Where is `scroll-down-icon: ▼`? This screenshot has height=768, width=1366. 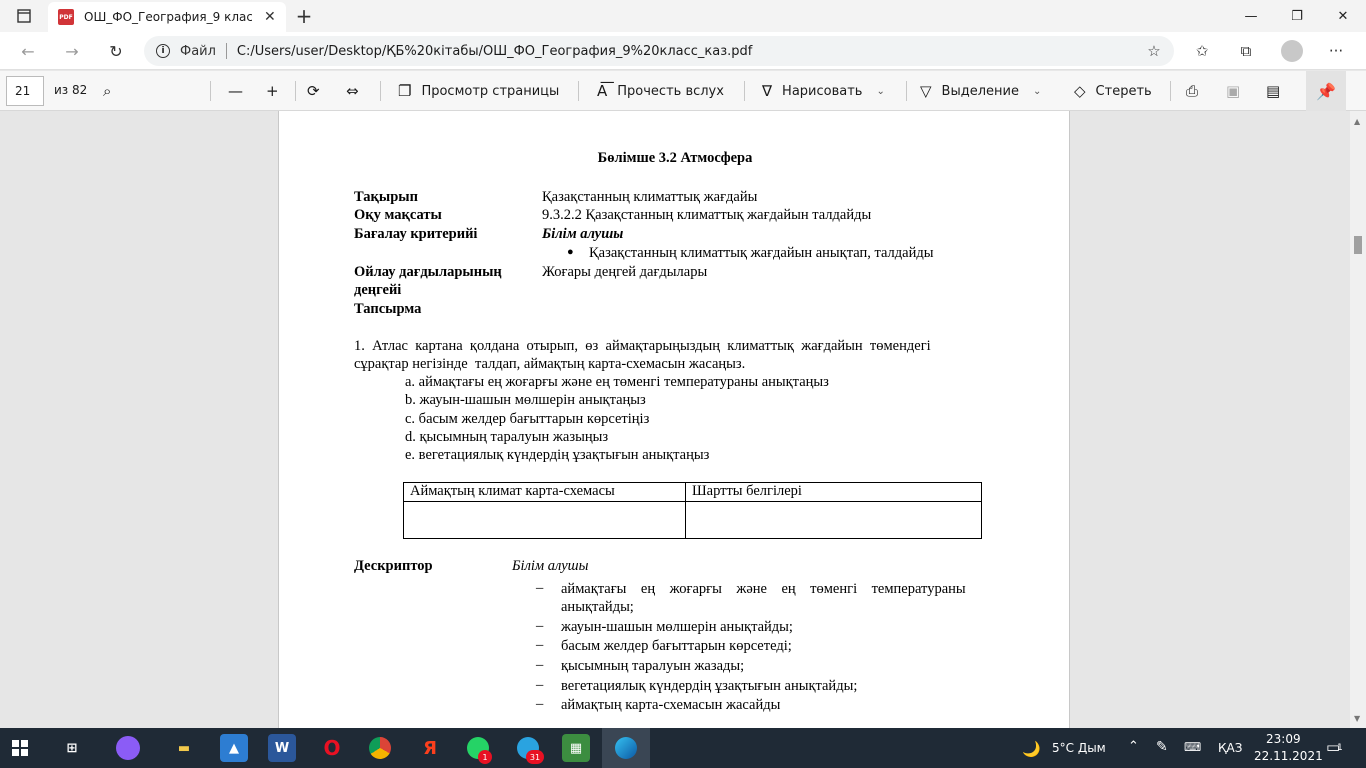 scroll-down-icon: ▼ is located at coordinates (1357, 718).